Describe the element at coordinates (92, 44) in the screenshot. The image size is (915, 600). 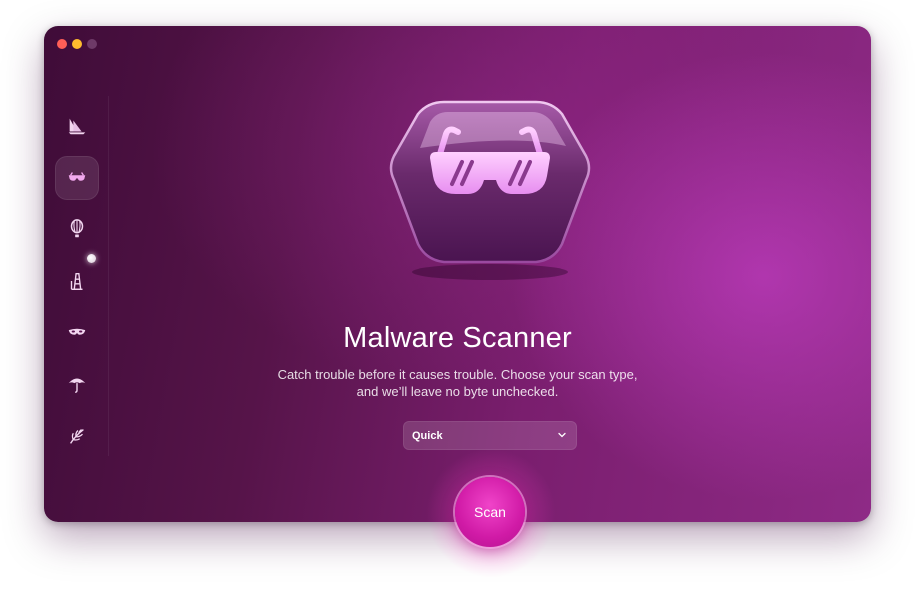
I see `zoom-window-button` at that location.